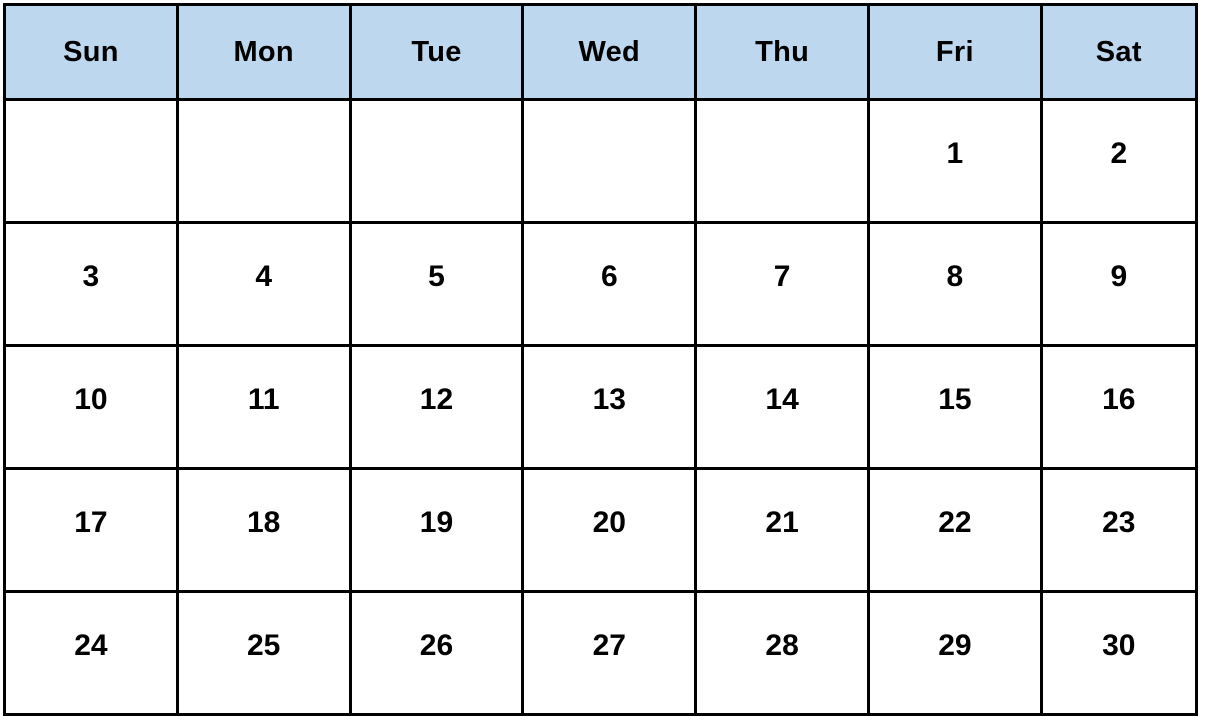 This screenshot has height=716, width=1209. I want to click on calendar-day-cell: 1, so click(954, 161).